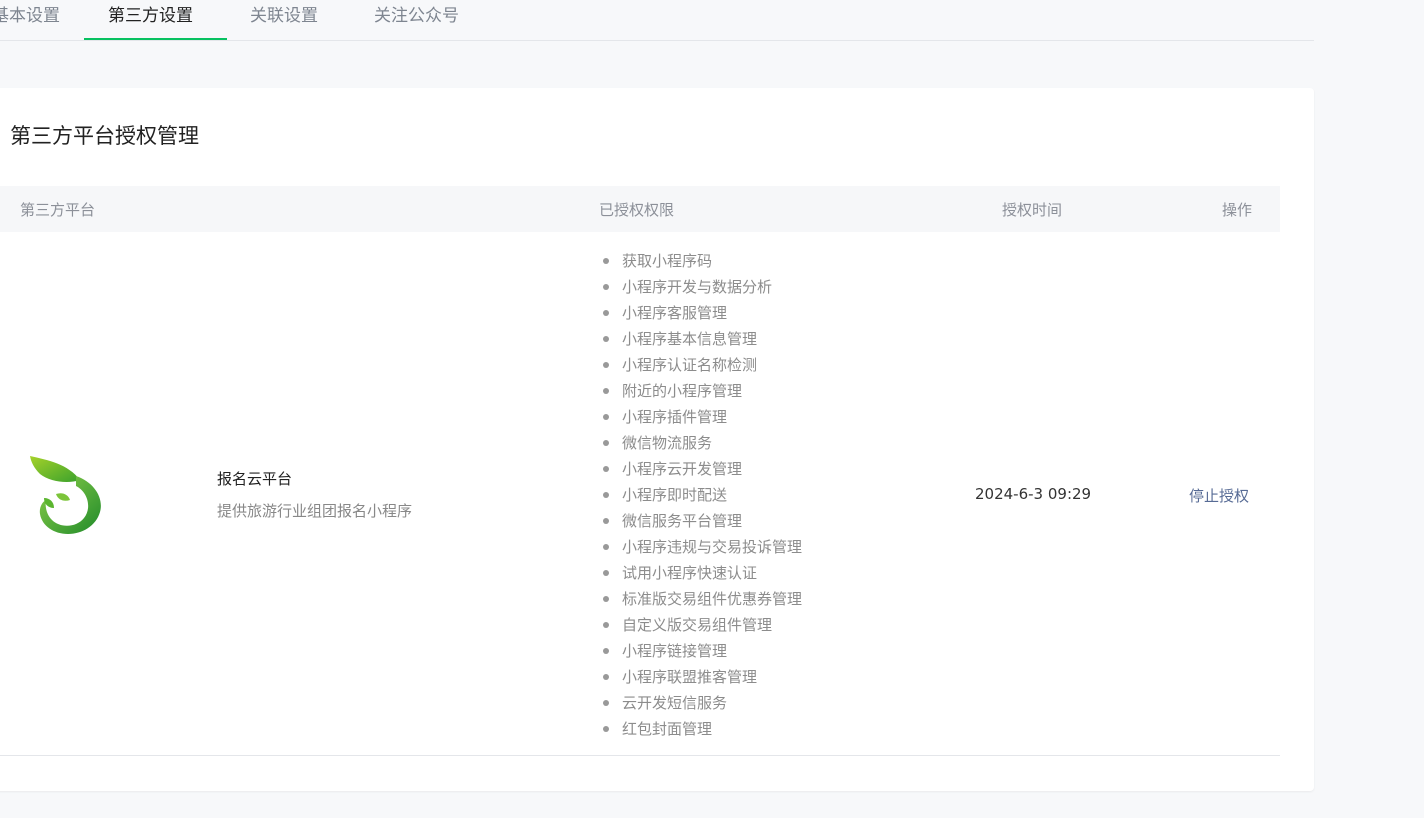  What do you see at coordinates (1237, 210) in the screenshot?
I see `header-action: 操作` at bounding box center [1237, 210].